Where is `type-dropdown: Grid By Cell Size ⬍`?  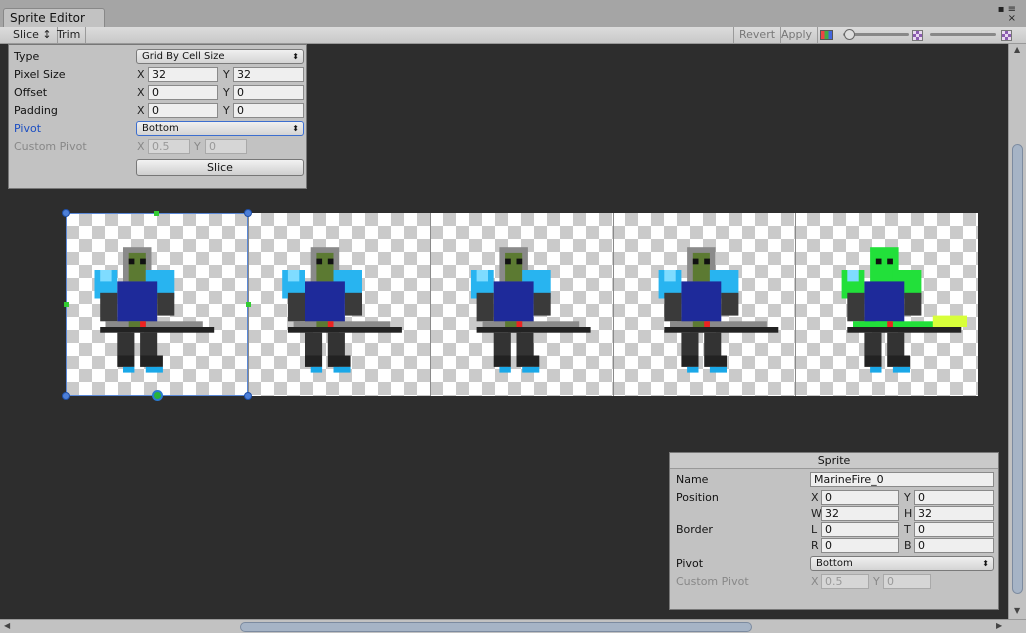 type-dropdown: Grid By Cell Size ⬍ is located at coordinates (220, 56).